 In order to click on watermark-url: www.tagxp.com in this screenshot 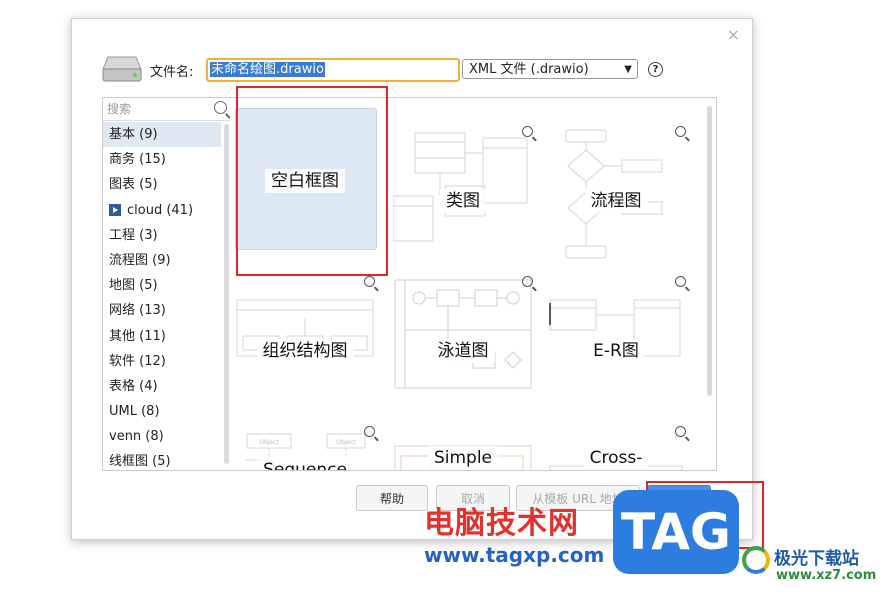, I will do `click(514, 555)`.